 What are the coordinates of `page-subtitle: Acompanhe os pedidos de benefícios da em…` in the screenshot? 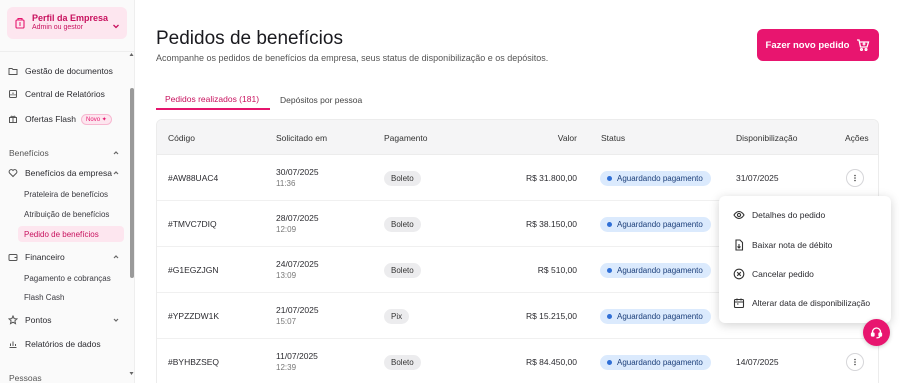 It's located at (352, 58).